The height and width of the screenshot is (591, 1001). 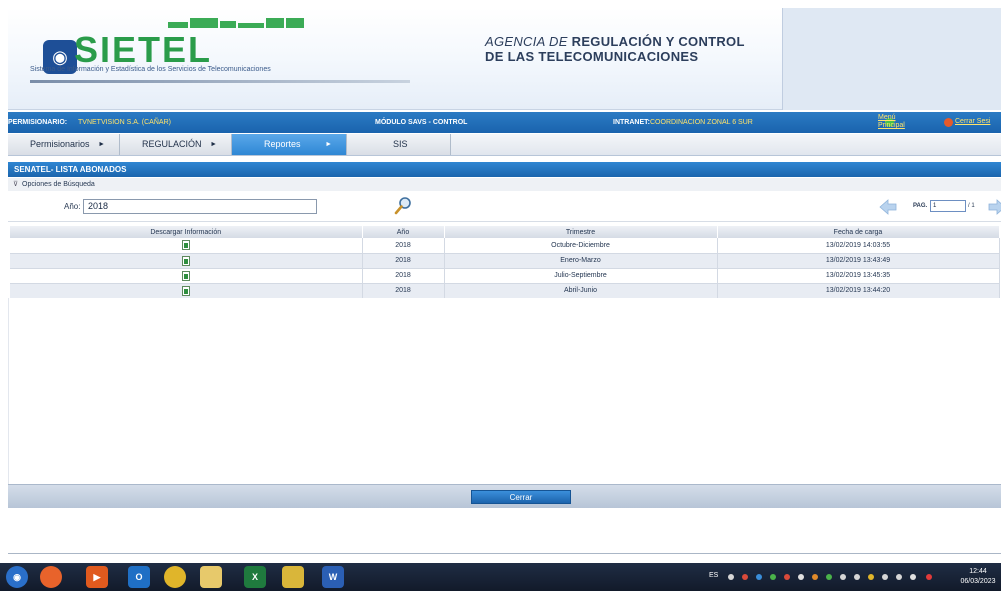 I want to click on tab-regulacion: REGULACIÓN ►, so click(x=176, y=144).